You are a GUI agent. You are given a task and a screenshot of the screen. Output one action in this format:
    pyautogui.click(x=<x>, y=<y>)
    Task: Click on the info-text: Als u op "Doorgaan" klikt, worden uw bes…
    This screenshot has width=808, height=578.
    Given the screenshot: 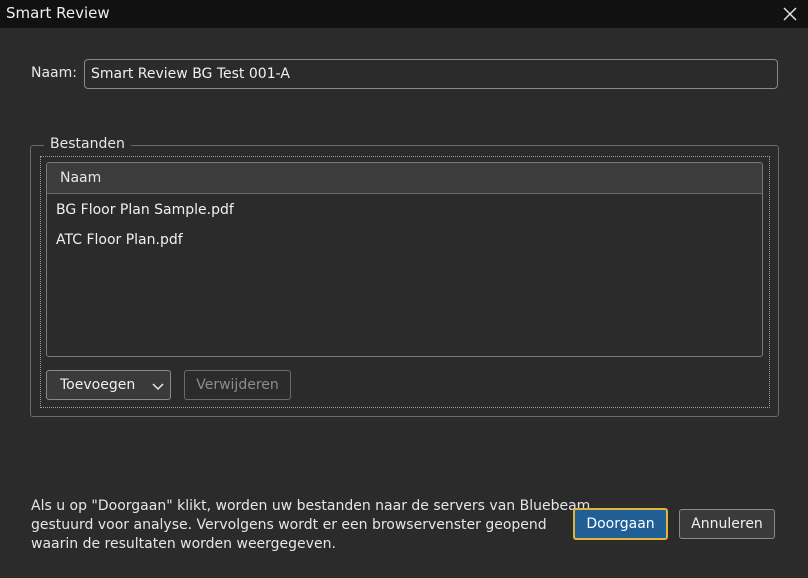 What is the action you would take?
    pyautogui.click(x=311, y=525)
    